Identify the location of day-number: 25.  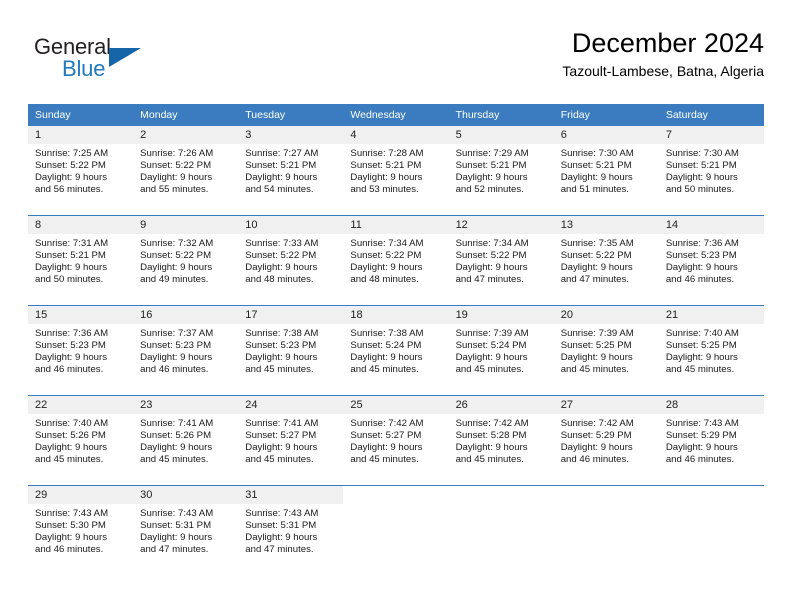
(396, 405).